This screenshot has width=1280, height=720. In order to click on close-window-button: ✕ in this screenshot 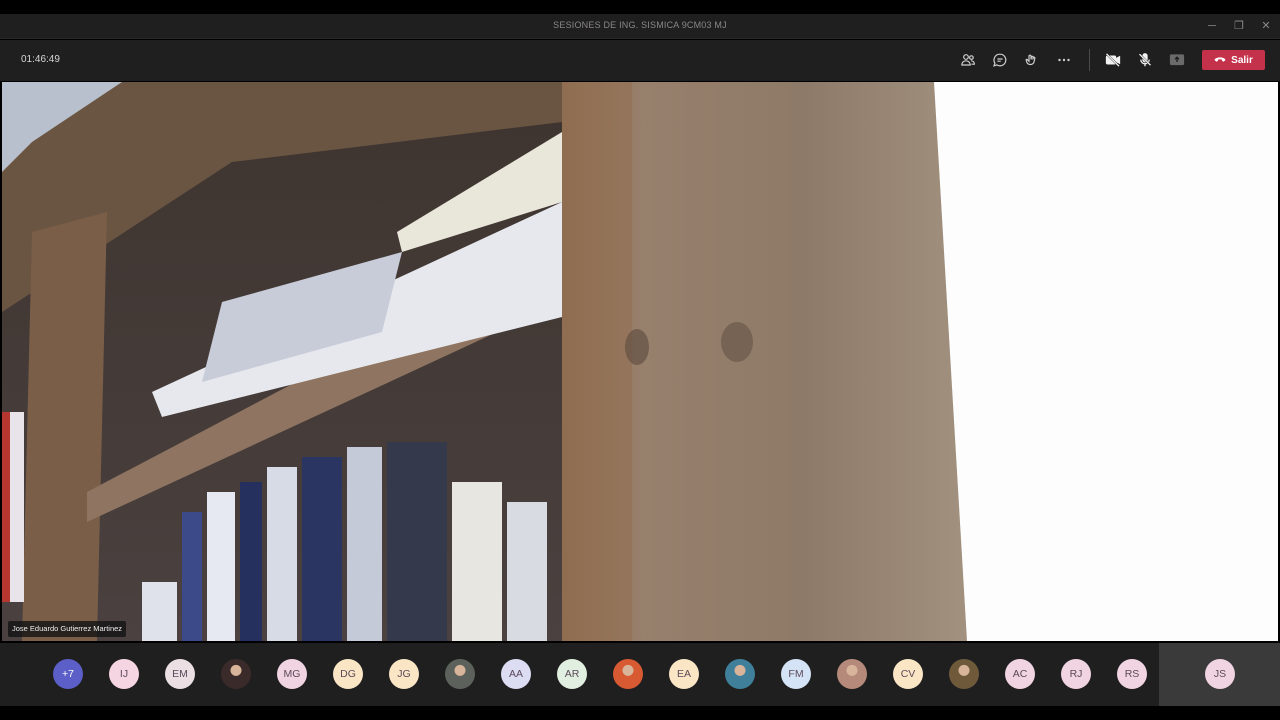, I will do `click(1266, 26)`.